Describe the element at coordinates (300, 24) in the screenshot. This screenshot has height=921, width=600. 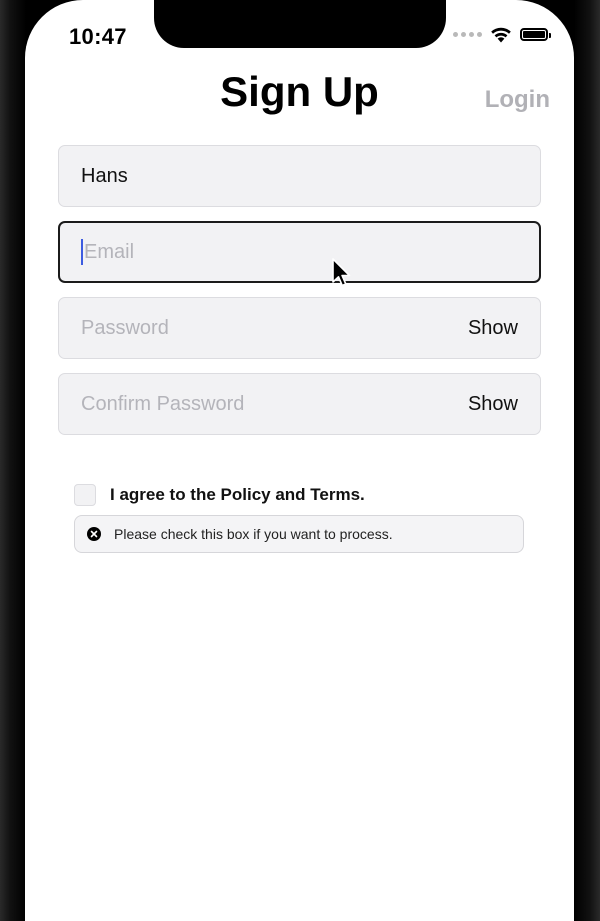
I see `device-notch` at that location.